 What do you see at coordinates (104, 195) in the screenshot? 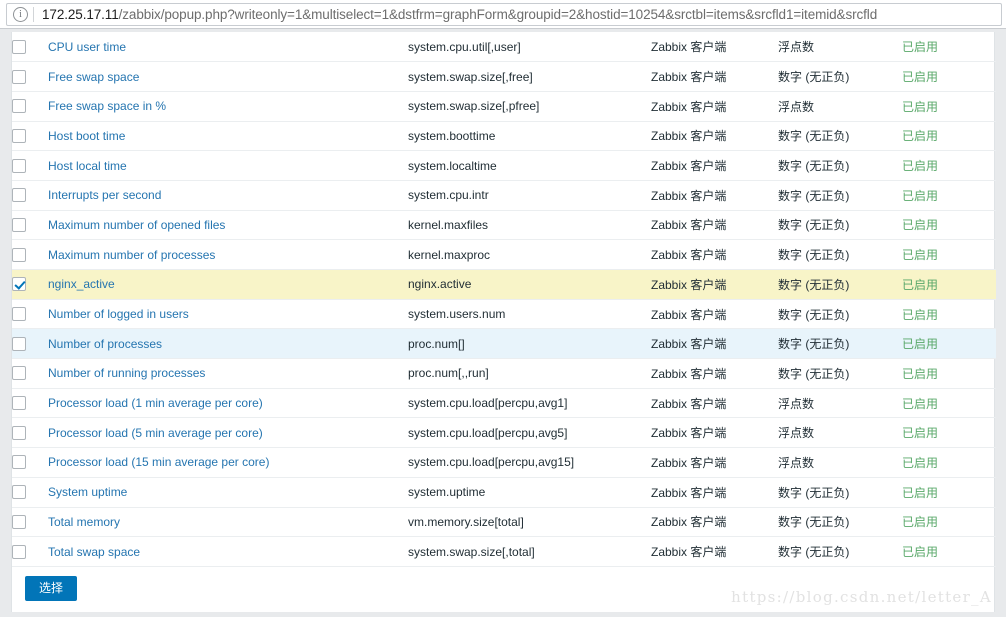
I see `item-name-link: Interrupts per second` at bounding box center [104, 195].